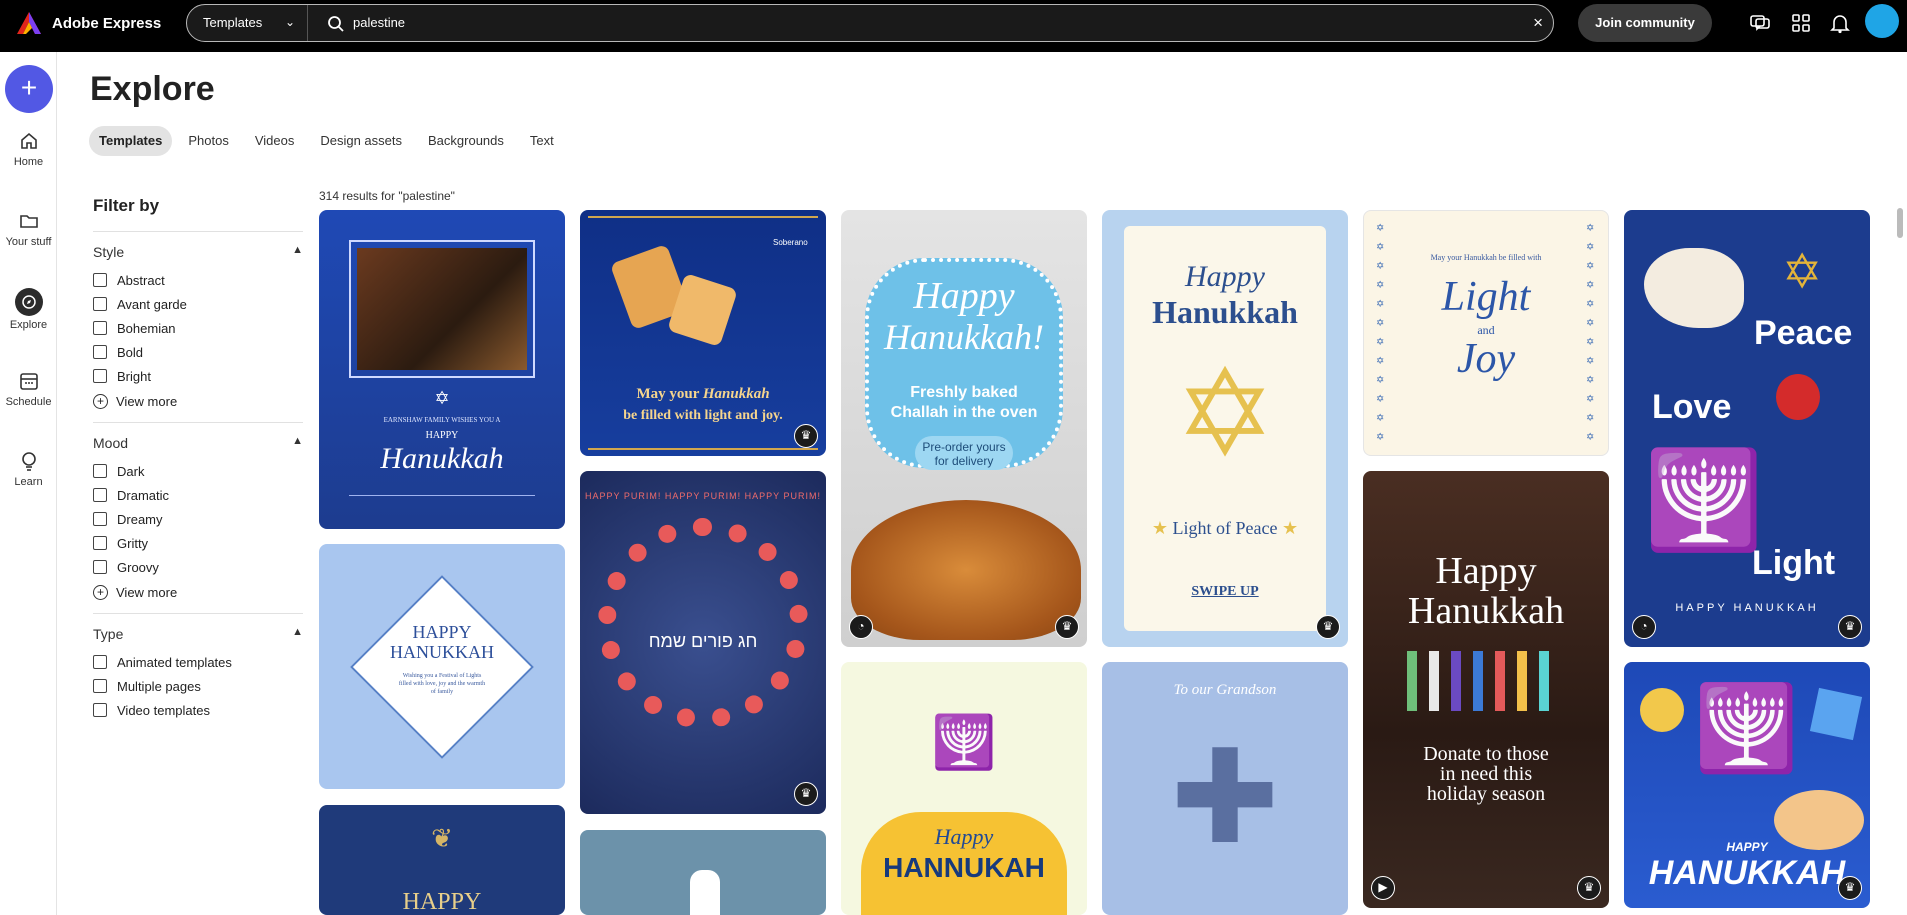 The height and width of the screenshot is (915, 1907). What do you see at coordinates (1225, 788) in the screenshot?
I see `template-card-10: To our Grandson ✚` at bounding box center [1225, 788].